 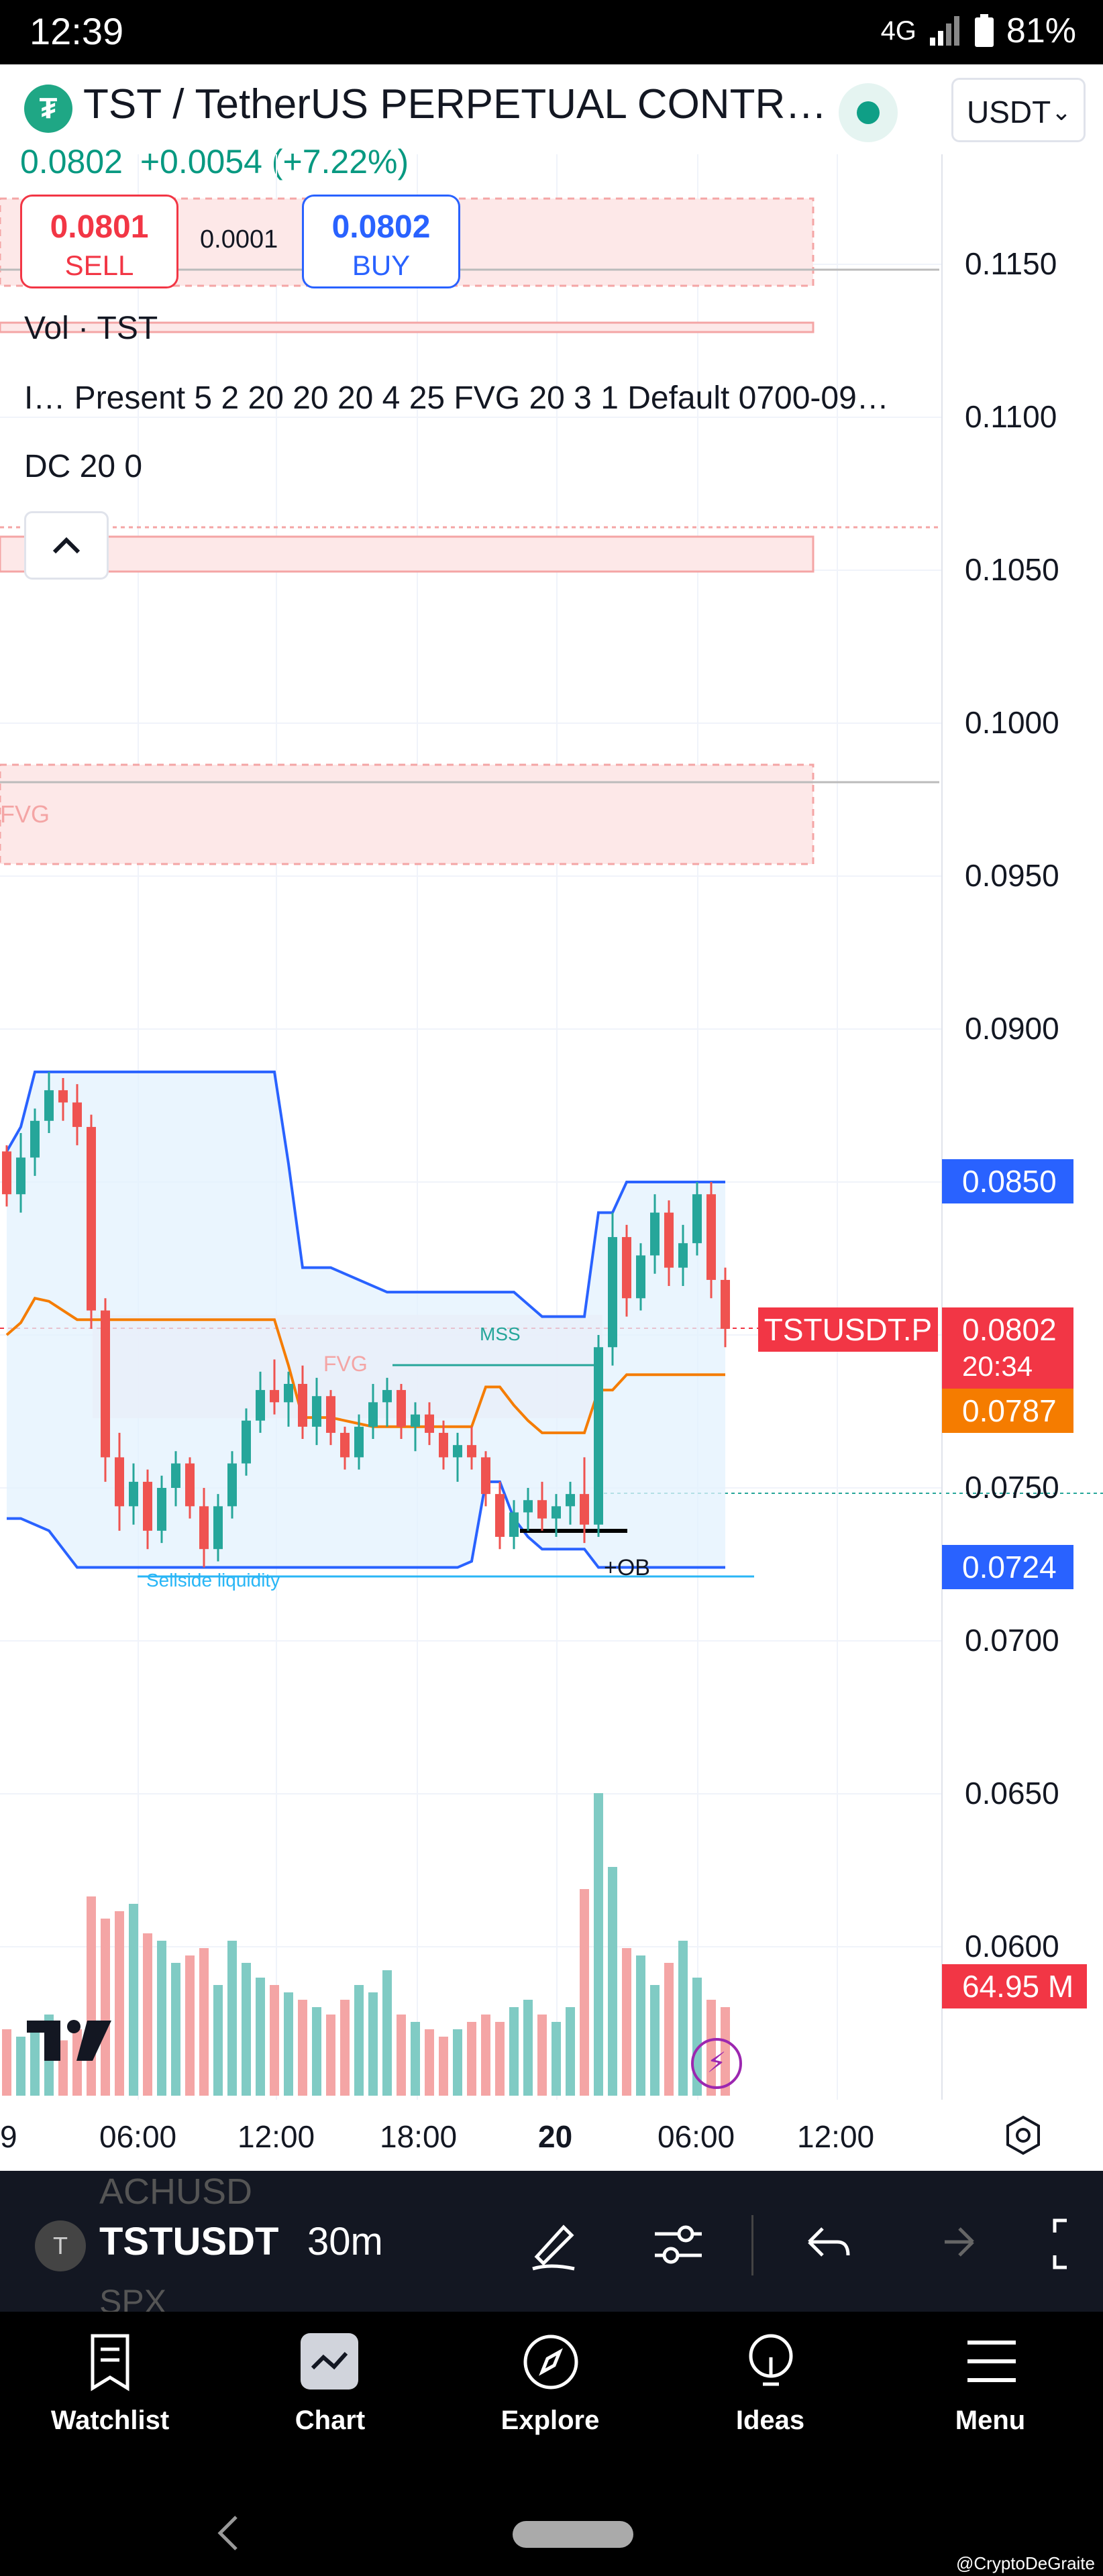 I want to click on interval-button: 30m, so click(x=345, y=2241).